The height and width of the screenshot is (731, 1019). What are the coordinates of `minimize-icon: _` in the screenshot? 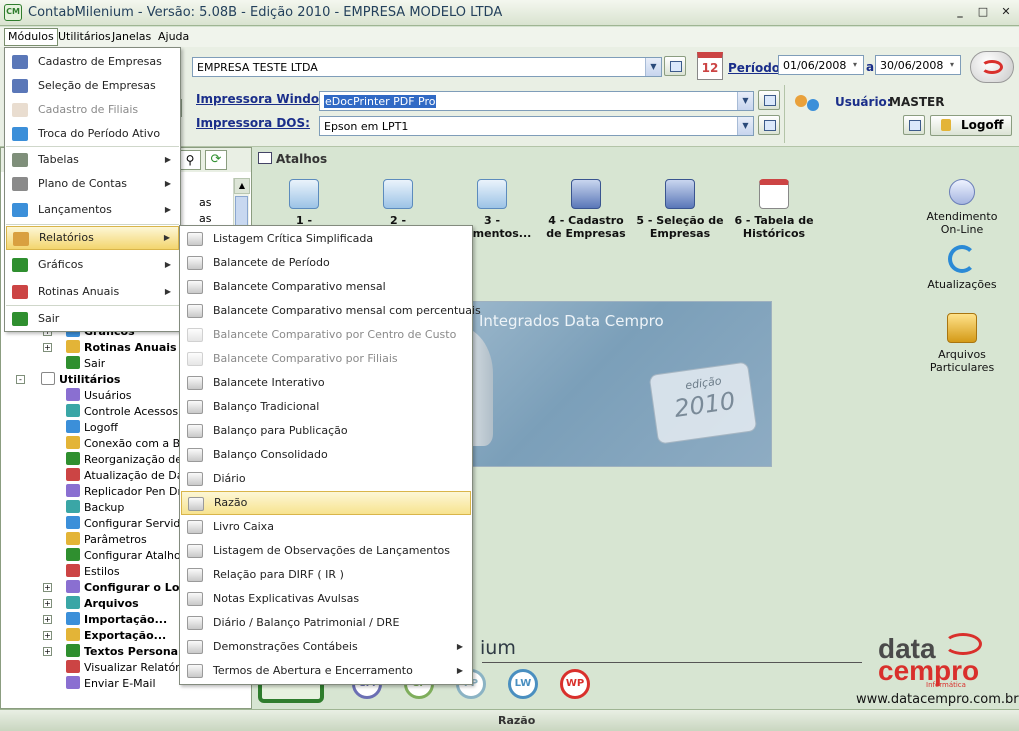 It's located at (960, 12).